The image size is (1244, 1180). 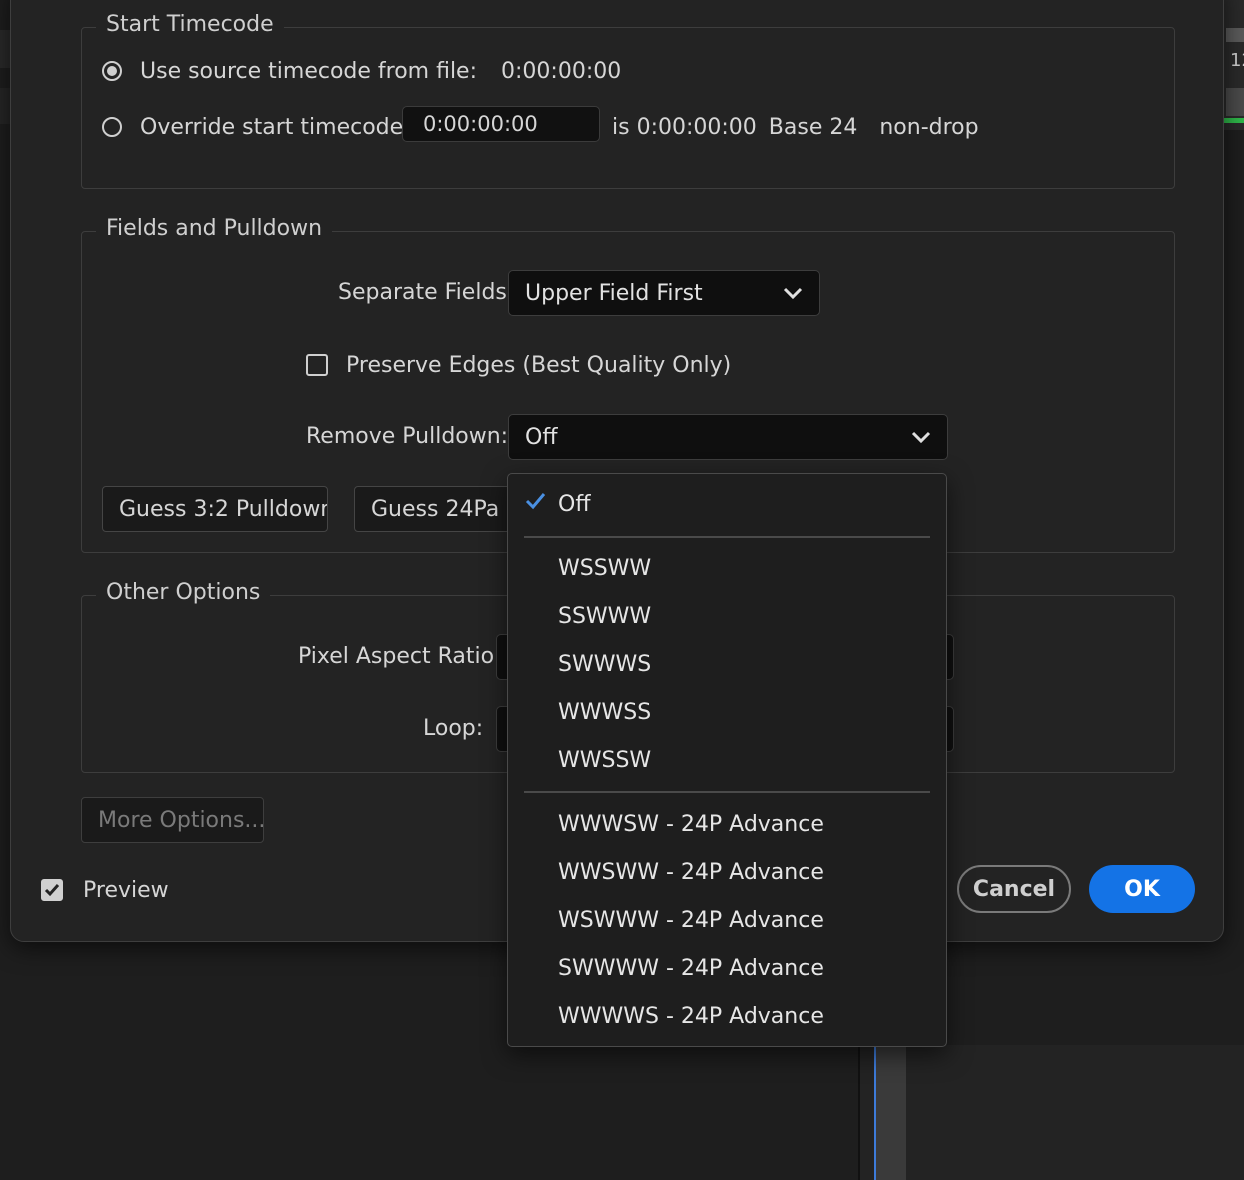 I want to click on menu-item-swwww-24p: SWWWW - 24P Advance, so click(x=691, y=968).